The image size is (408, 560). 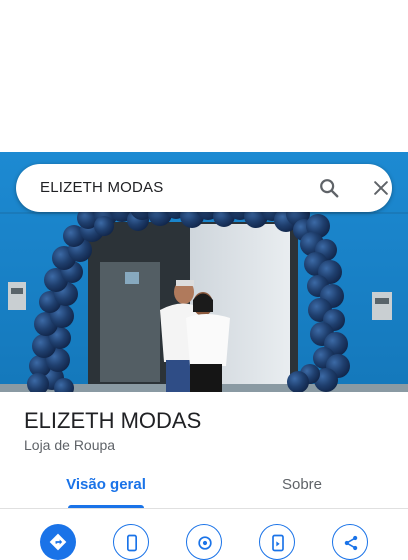 I want to click on close-icon, so click(x=381, y=188).